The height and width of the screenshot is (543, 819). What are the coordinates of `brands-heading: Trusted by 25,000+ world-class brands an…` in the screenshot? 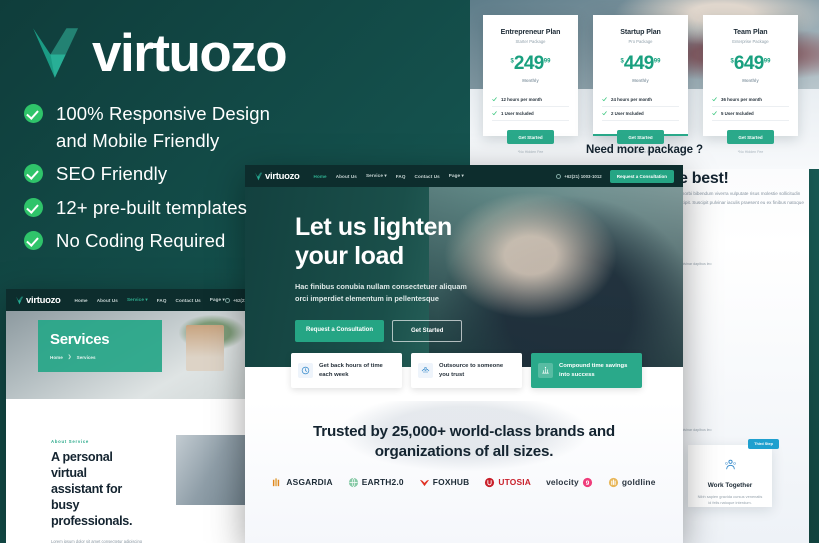 It's located at (464, 431).